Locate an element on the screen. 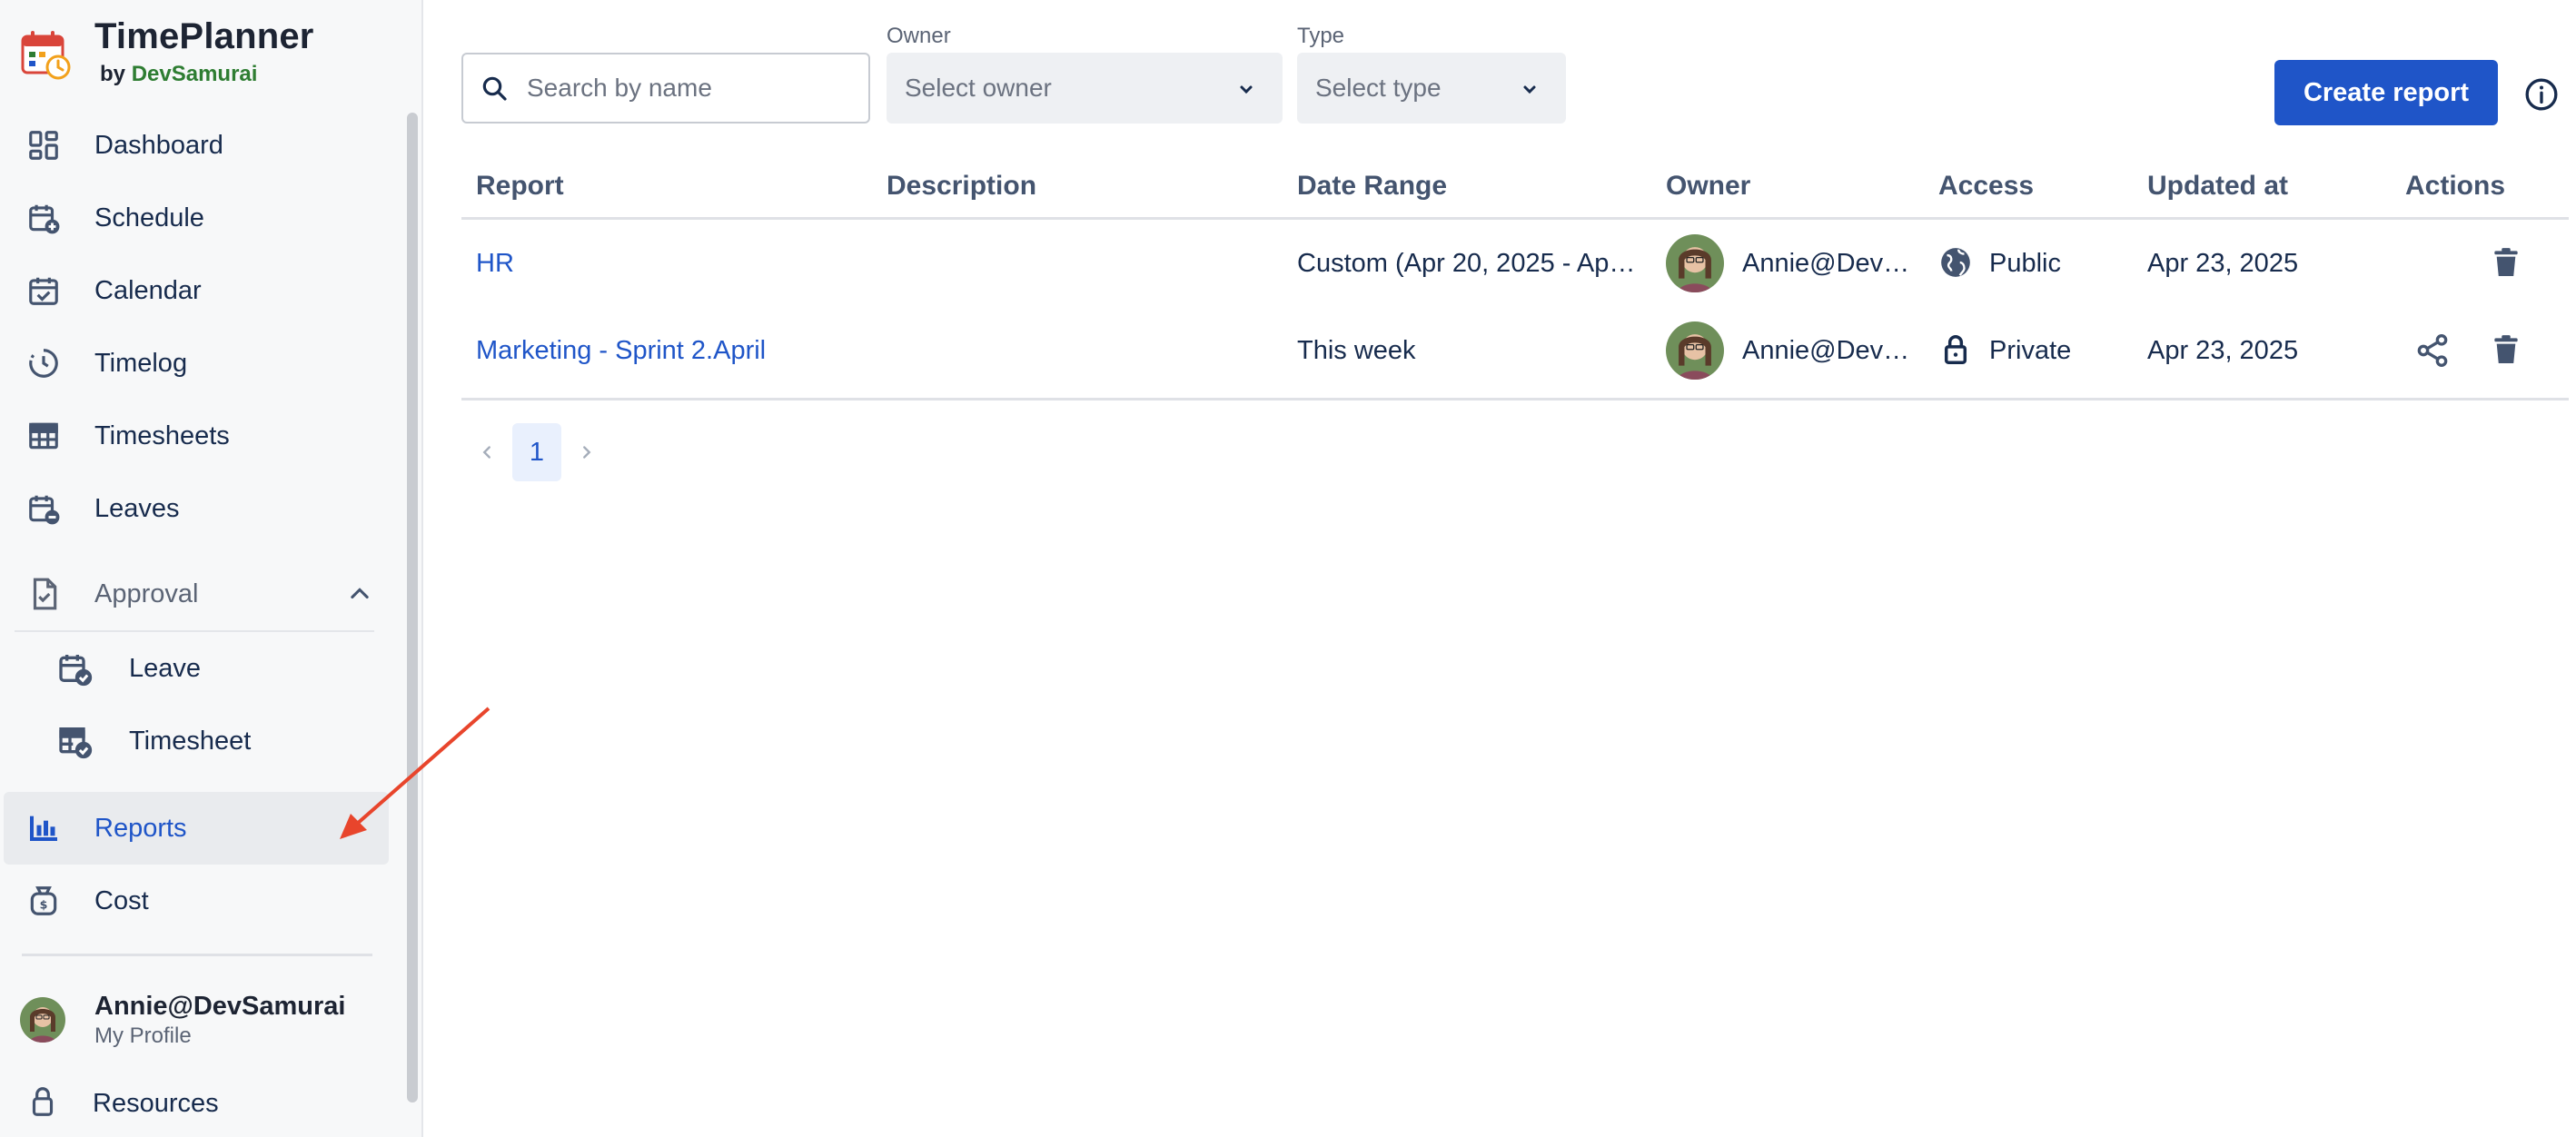 The width and height of the screenshot is (2576, 1137). money-bag-icon: $ is located at coordinates (43, 901).